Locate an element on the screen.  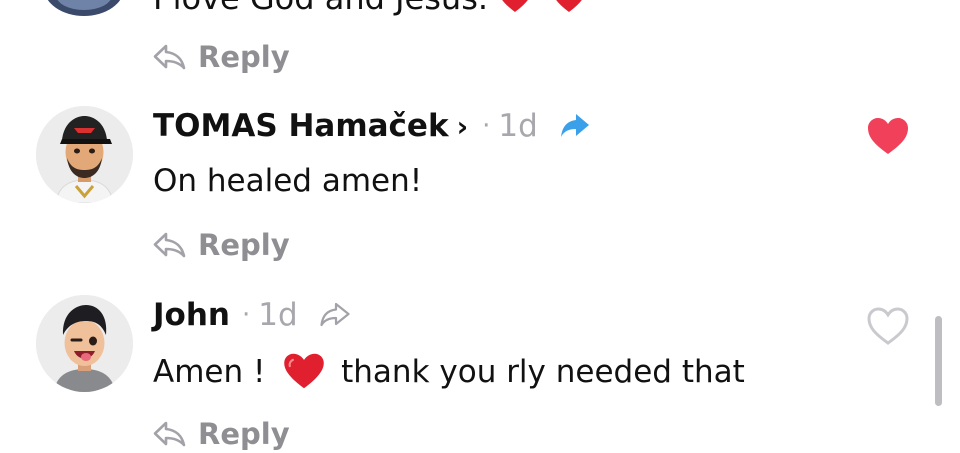
comment-body: Amen ! thank you rly needed that is located at coordinates (449, 371).